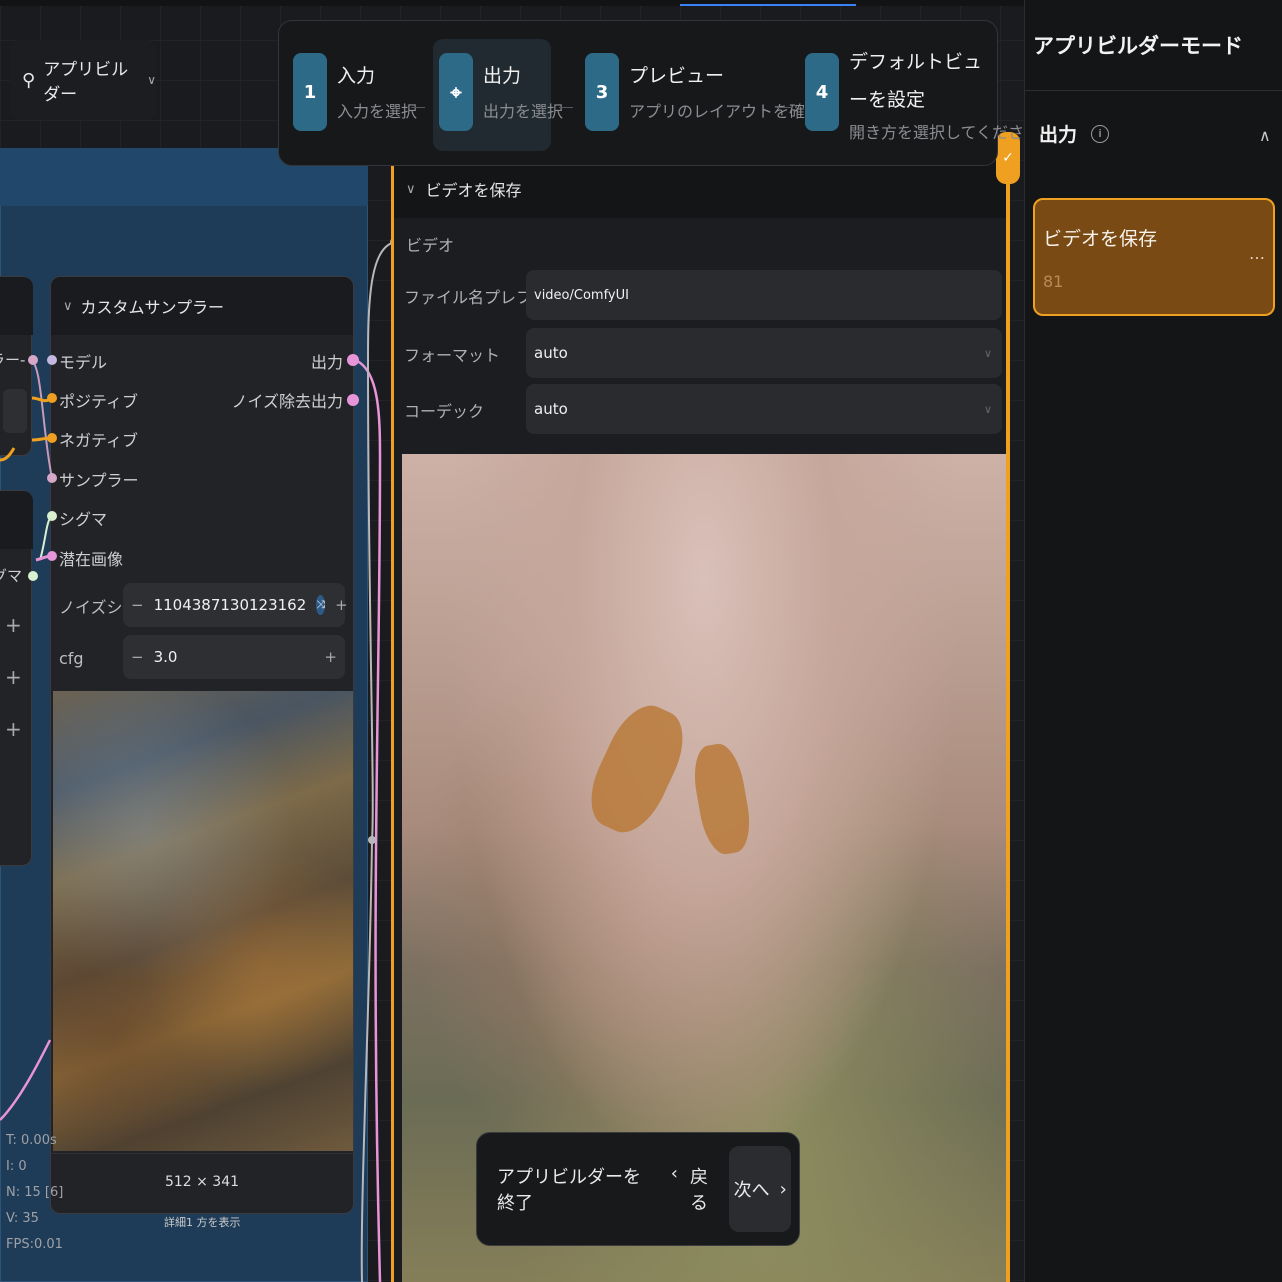  I want to click on cfg-label: cfg, so click(71, 658).